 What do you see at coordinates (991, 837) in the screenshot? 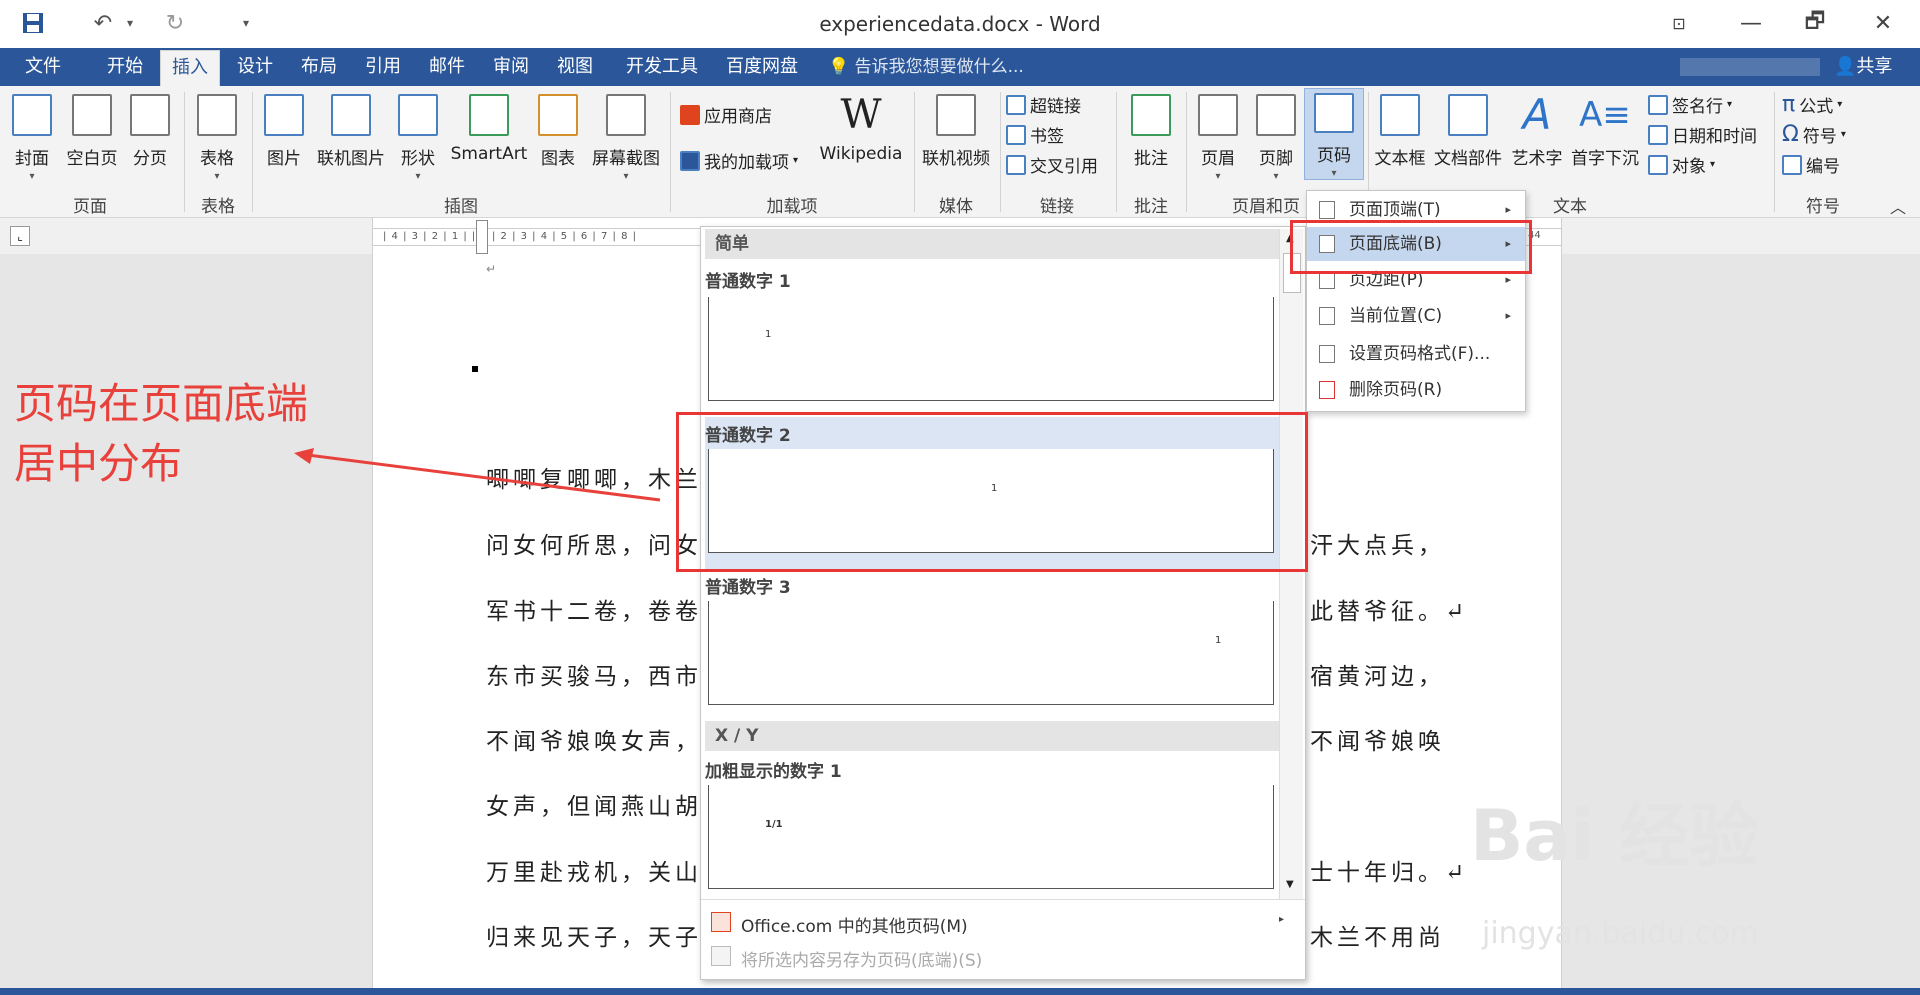
I see `gallery-preview-bold1: 1/1` at bounding box center [991, 837].